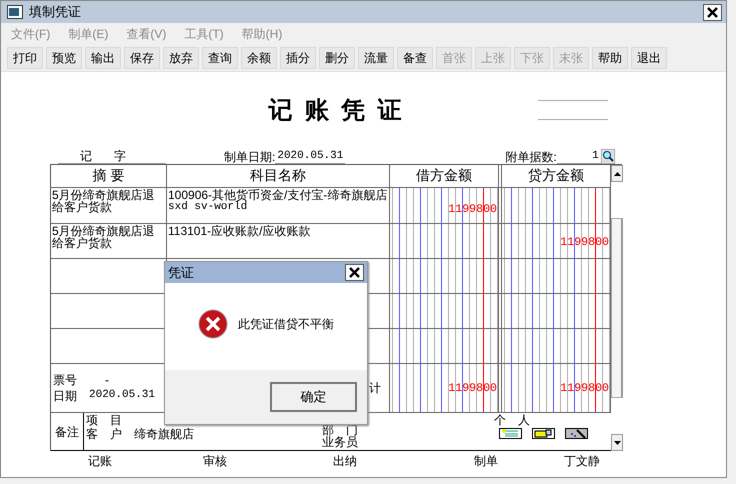 The width and height of the screenshot is (736, 484). What do you see at coordinates (215, 461) in the screenshot?
I see `signature-label: 审核` at bounding box center [215, 461].